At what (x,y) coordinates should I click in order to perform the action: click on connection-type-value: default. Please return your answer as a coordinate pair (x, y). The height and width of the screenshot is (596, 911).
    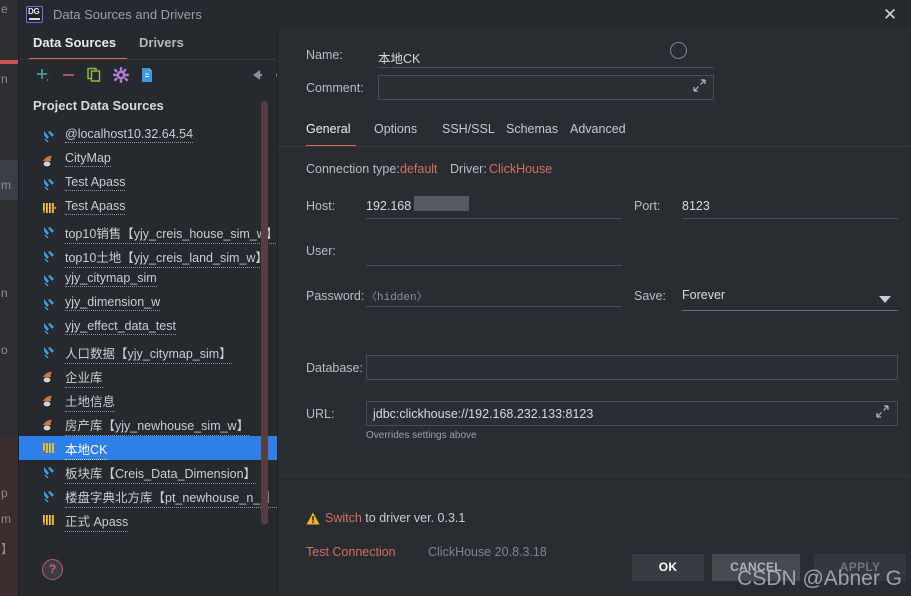
    Looking at the image, I should click on (419, 169).